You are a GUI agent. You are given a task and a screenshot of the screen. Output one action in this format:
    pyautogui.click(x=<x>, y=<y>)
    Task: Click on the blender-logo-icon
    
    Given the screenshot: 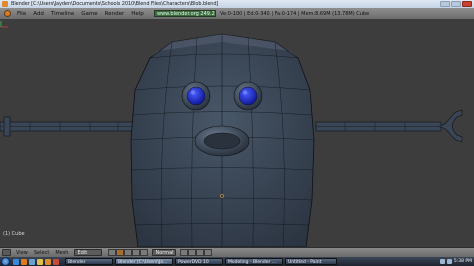 What is the action you would take?
    pyautogui.click(x=7, y=13)
    